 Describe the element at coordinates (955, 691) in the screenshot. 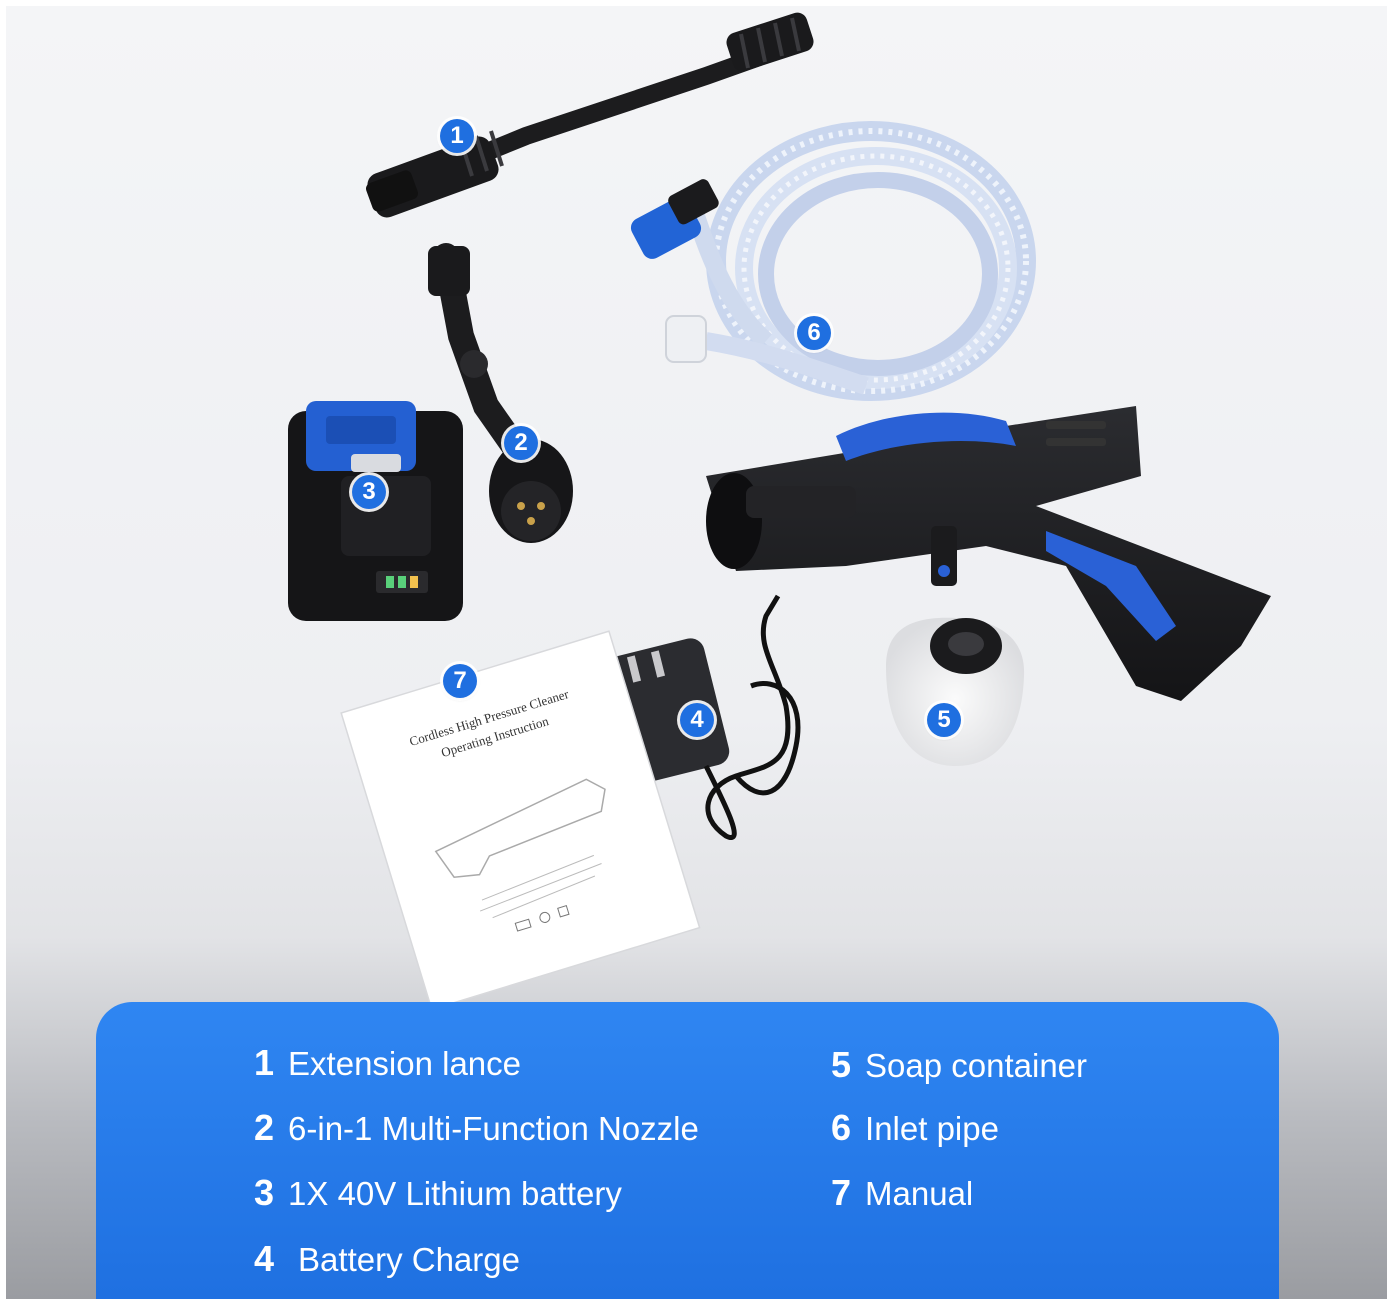

I see `soap-container` at that location.